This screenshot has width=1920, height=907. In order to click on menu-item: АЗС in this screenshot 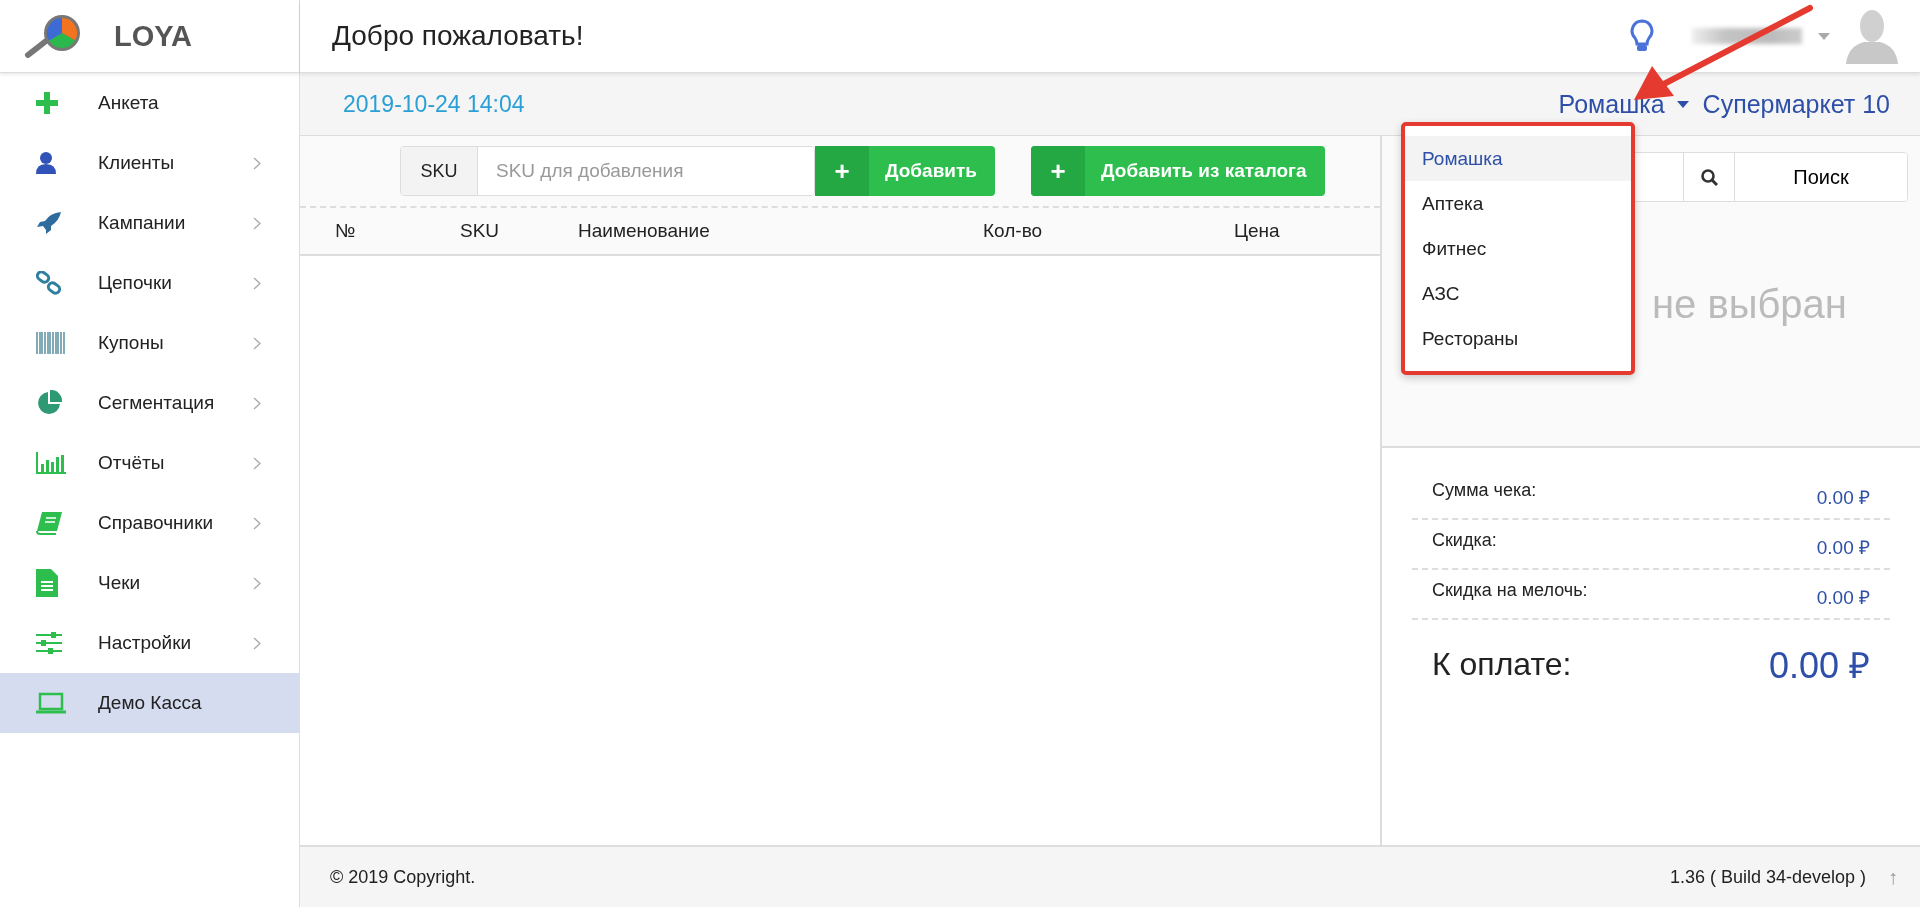, I will do `click(1518, 293)`.